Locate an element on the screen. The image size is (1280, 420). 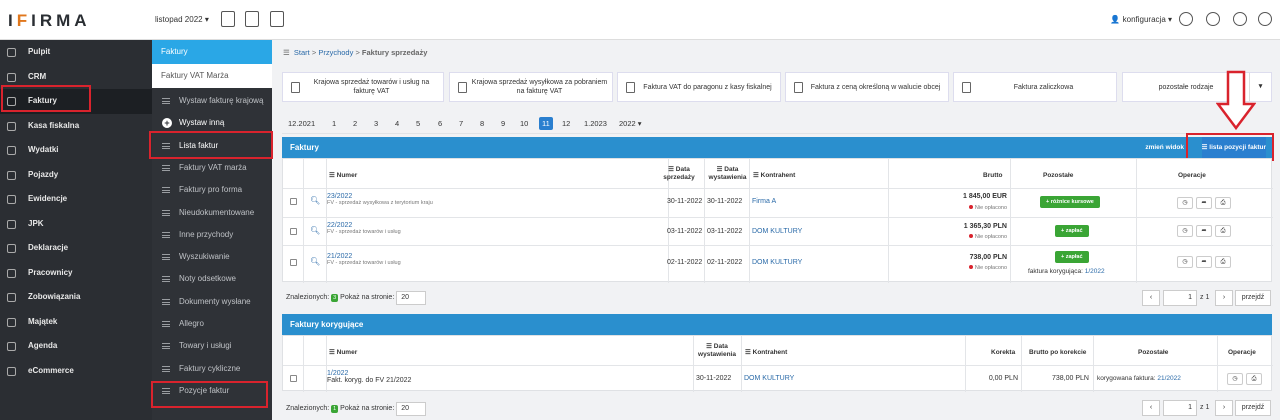
invoice-number-link: 22/2022 is located at coordinates (364, 225).